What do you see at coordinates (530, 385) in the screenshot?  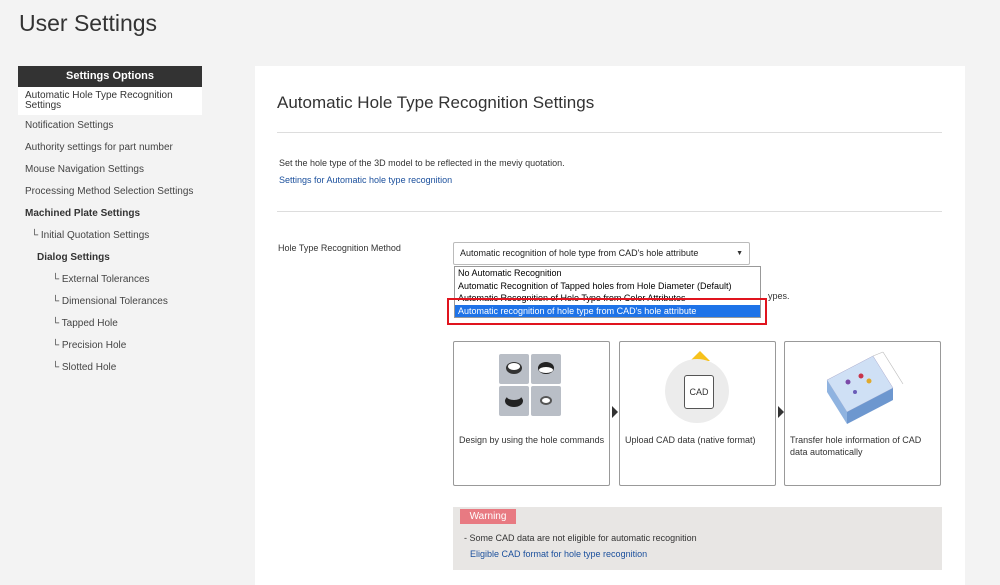 I see `hole-commands-icon` at bounding box center [530, 385].